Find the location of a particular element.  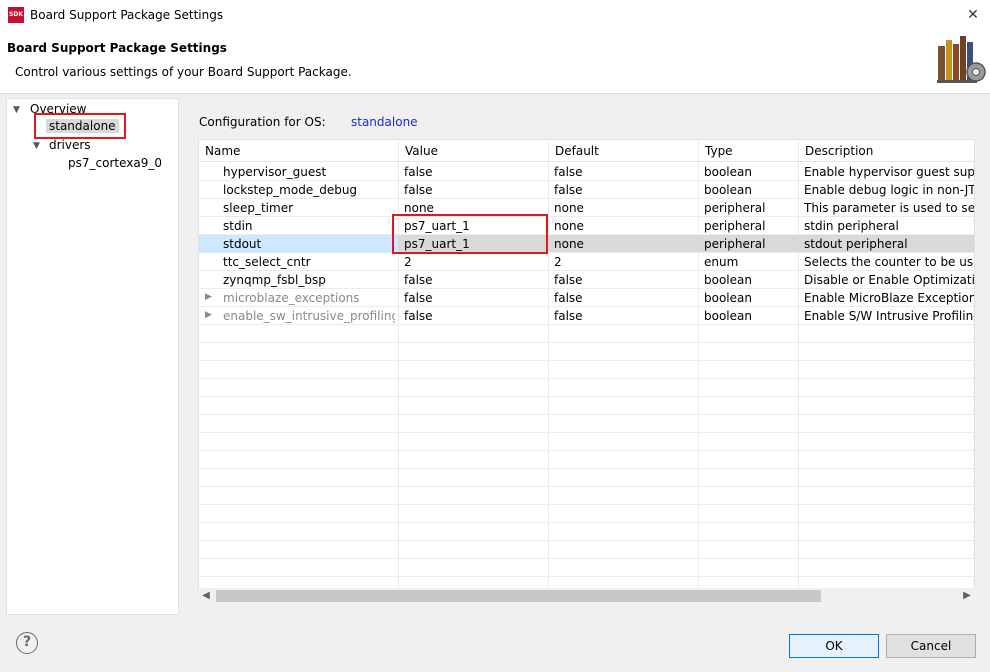

value-highlight-box is located at coordinates (470, 234).